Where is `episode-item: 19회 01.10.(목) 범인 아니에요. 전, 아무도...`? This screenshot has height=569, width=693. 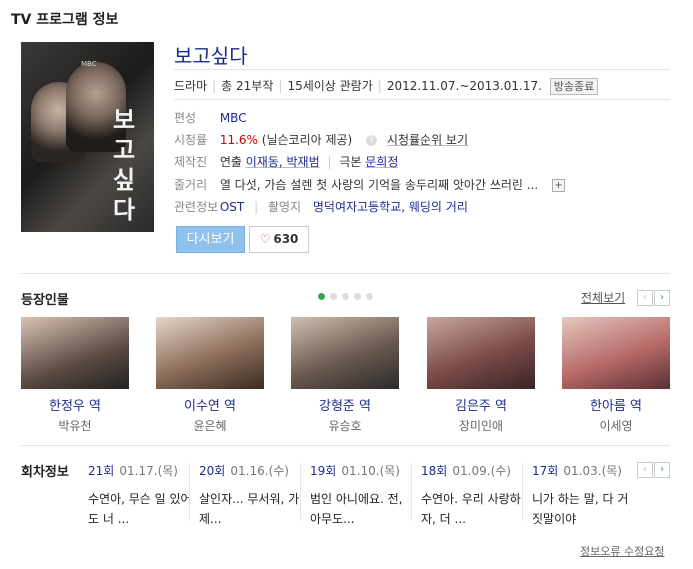
episode-item: 19회 01.10.(목) 범인 아니에요. 전, 아무도... is located at coordinates (362, 494).